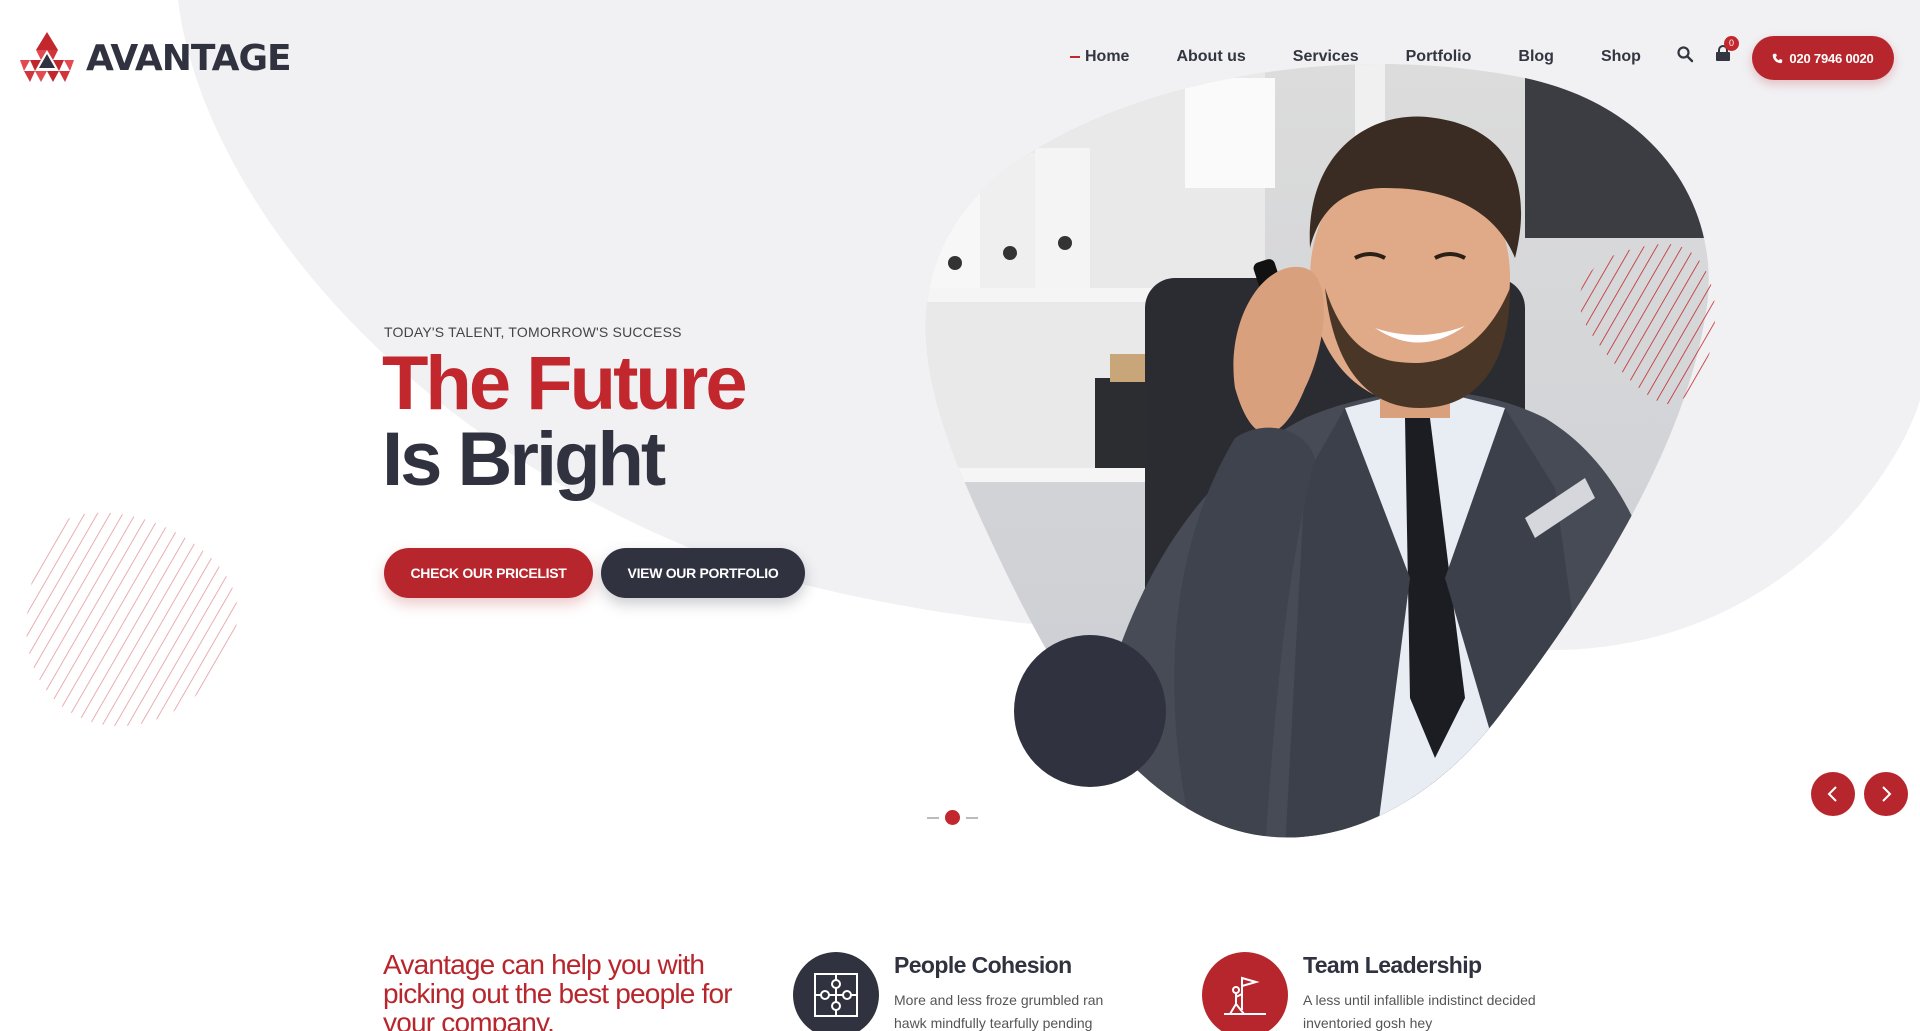 This screenshot has height=1031, width=1920. I want to click on nav-item-label: Services, so click(1325, 56).